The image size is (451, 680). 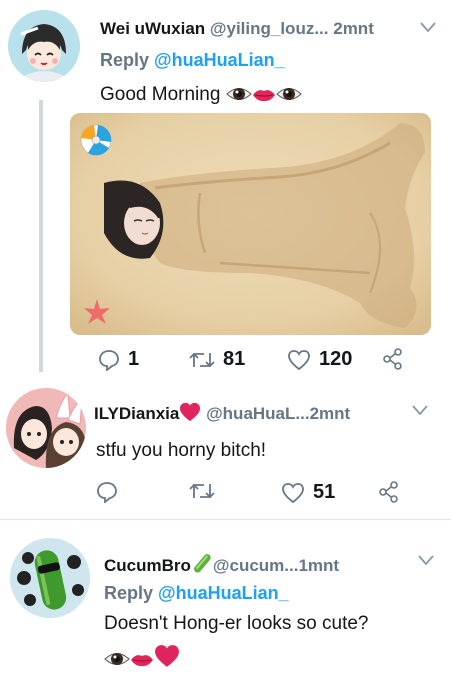 I want to click on like-button: 120, so click(x=319, y=359).